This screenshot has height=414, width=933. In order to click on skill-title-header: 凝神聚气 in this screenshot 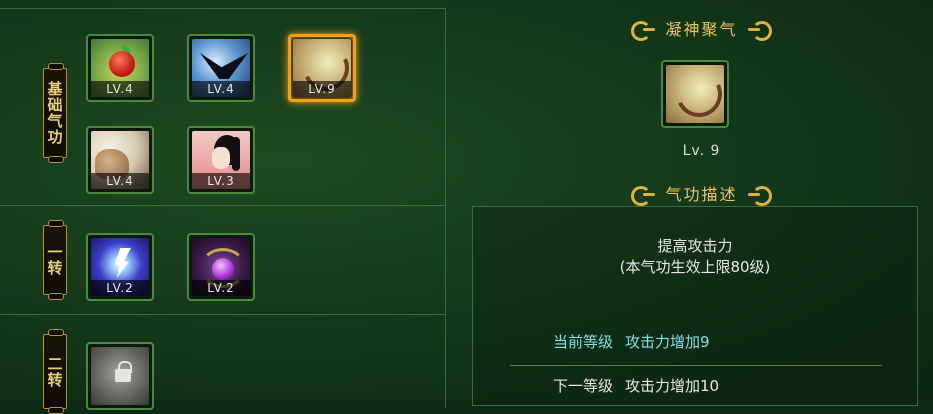, I will do `click(701, 28)`.